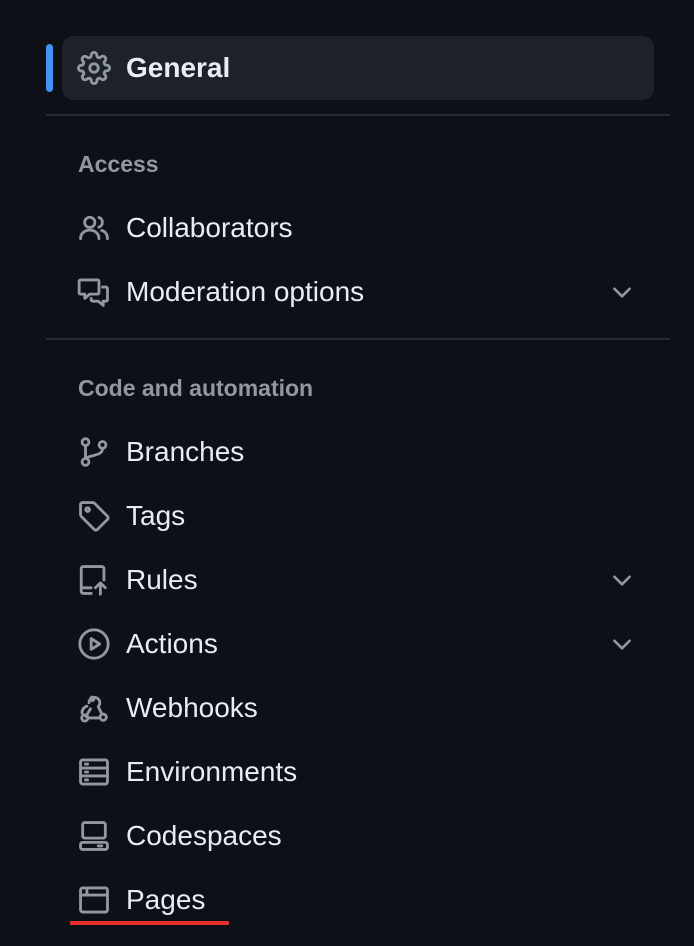 Image resolution: width=694 pixels, height=946 pixels. What do you see at coordinates (196, 388) in the screenshot?
I see `section-heading-code-and-automation: Code and automation` at bounding box center [196, 388].